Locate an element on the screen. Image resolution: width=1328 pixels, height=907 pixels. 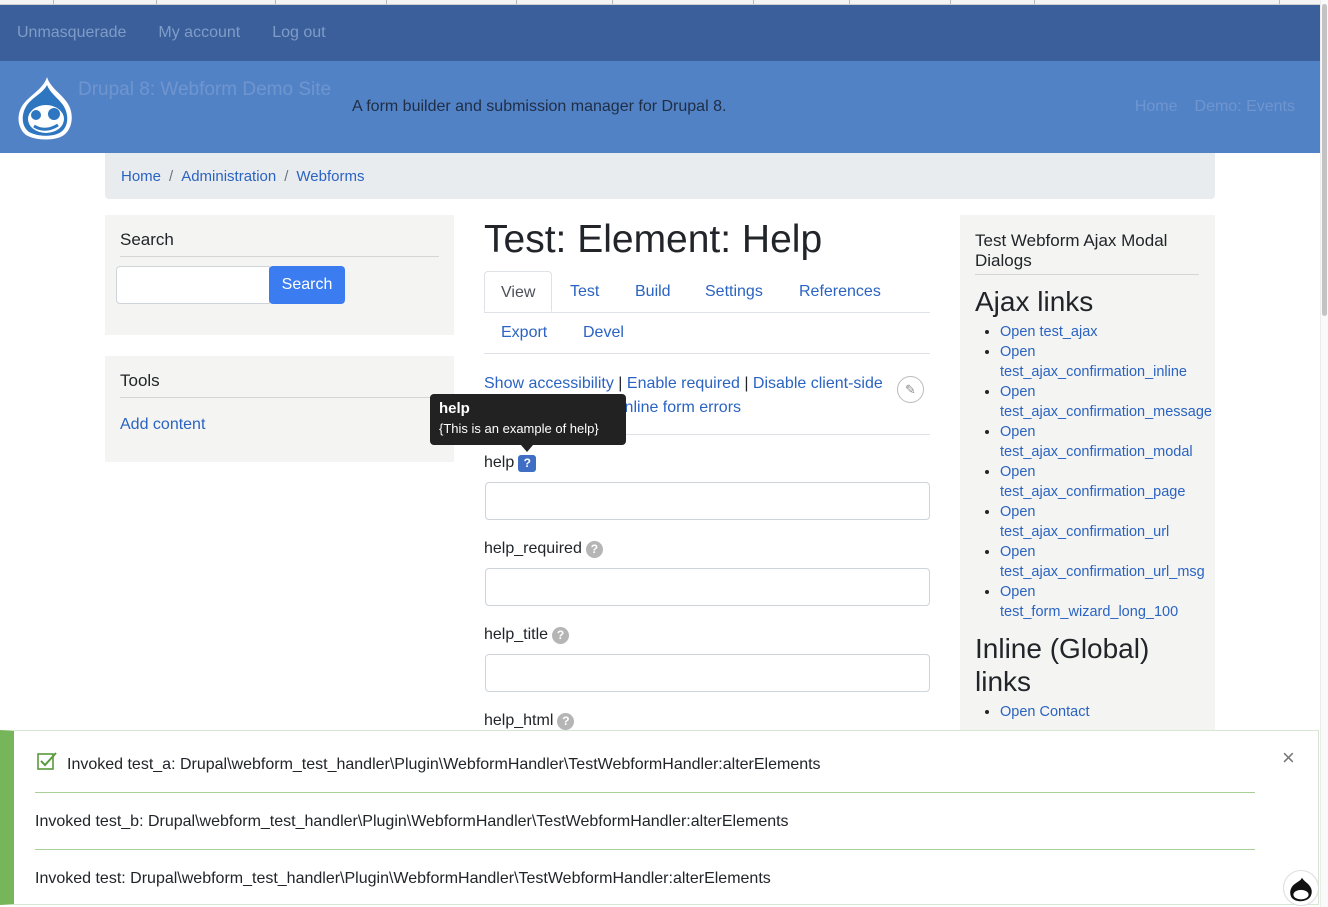
ajax-link: Open test_ajax is located at coordinates (1049, 332).